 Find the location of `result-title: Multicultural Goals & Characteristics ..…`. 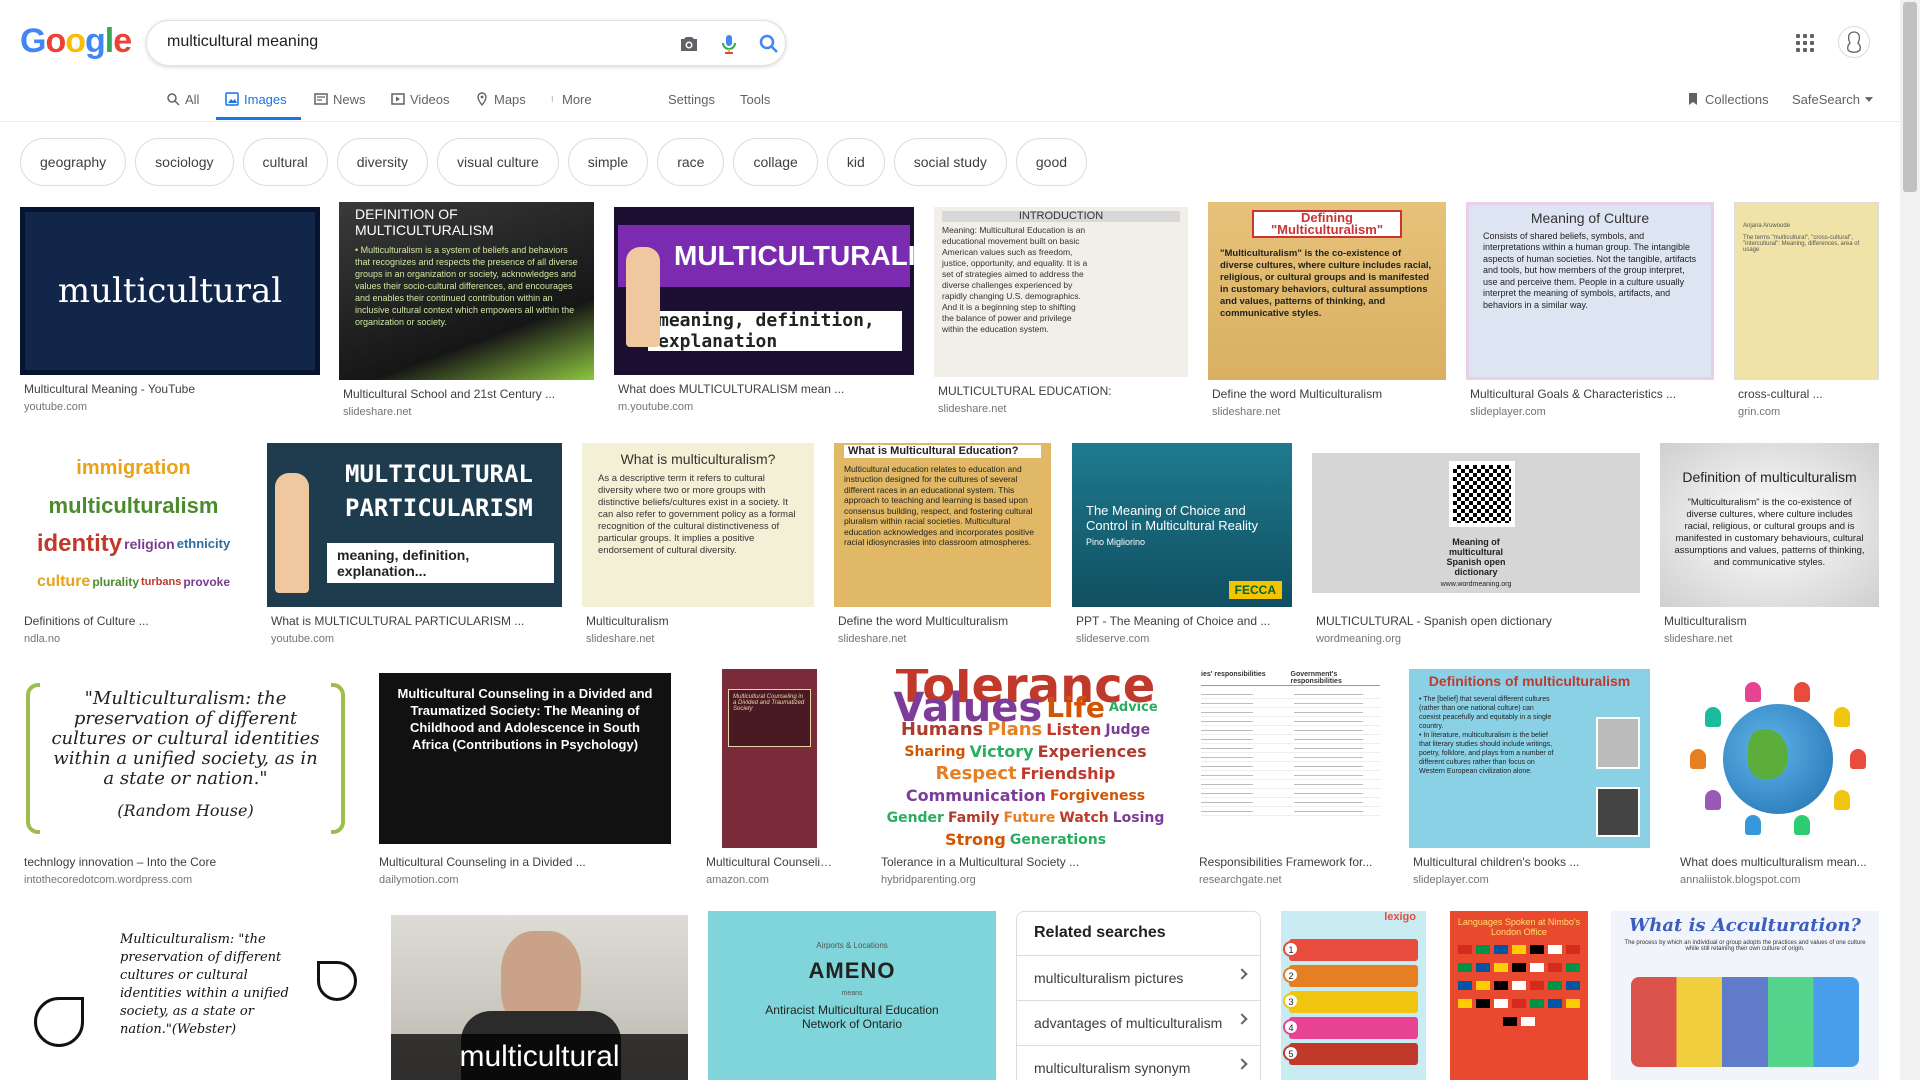

result-title: Multicultural Goals & Characteristics ..… is located at coordinates (1591, 394).